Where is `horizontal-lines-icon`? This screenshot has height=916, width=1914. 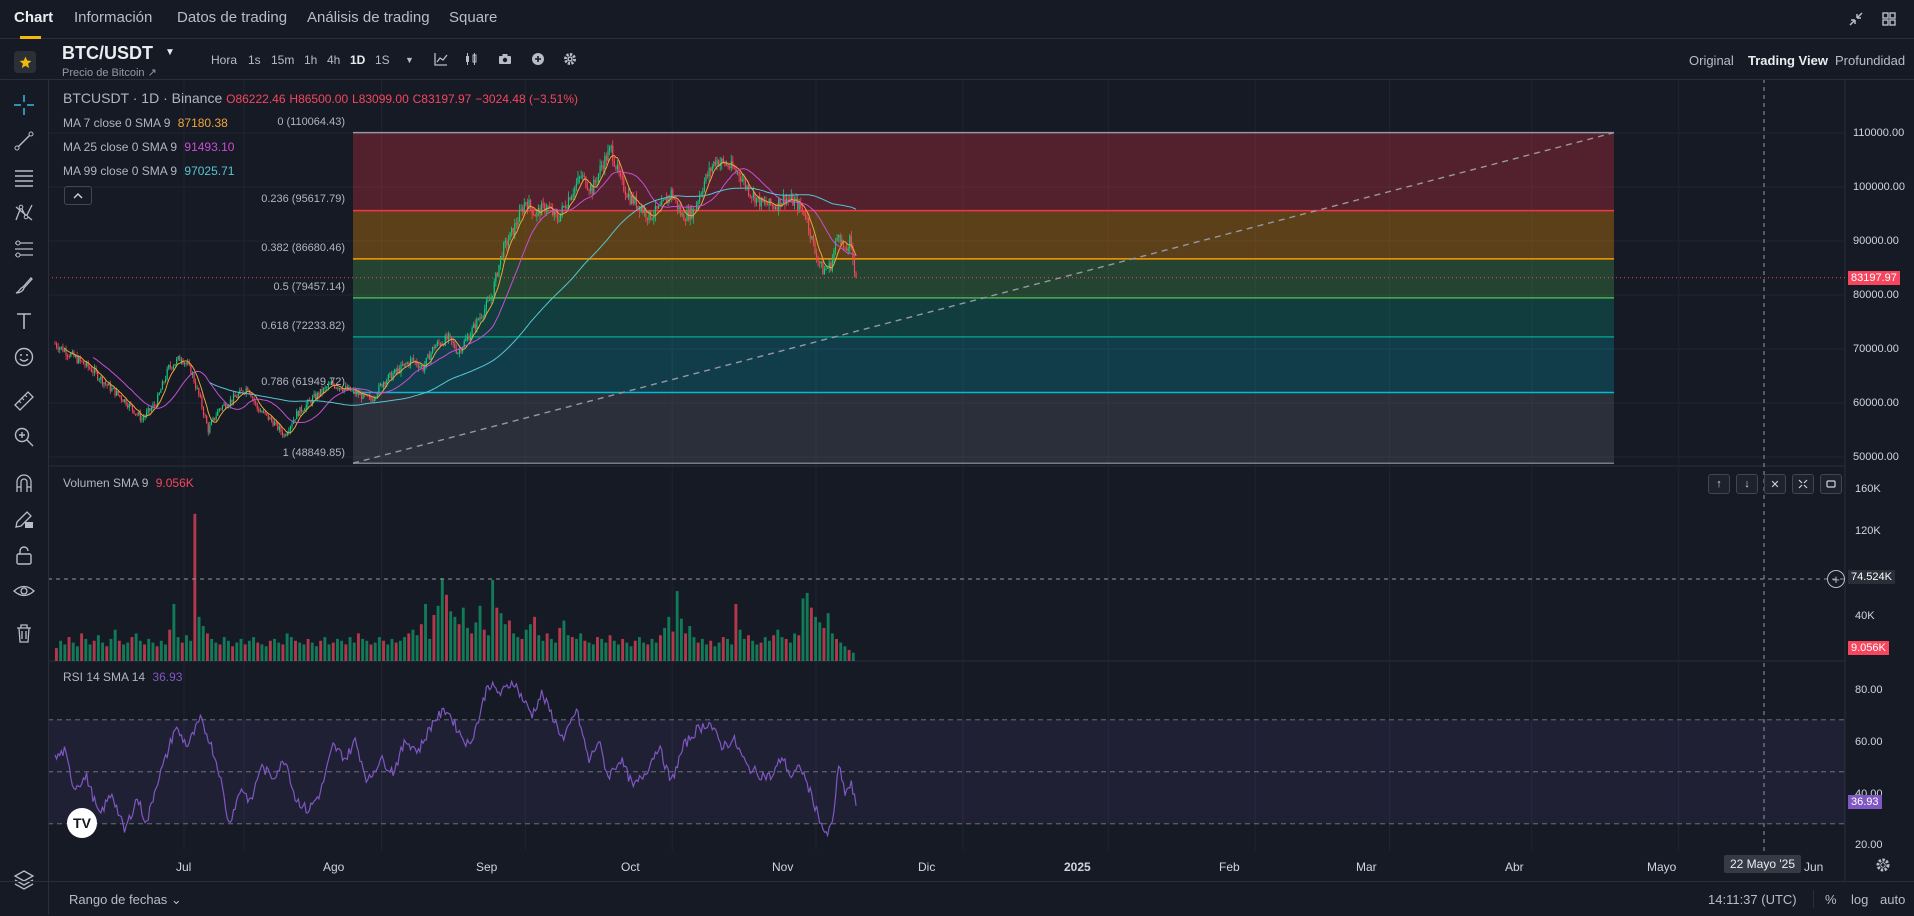
horizontal-lines-icon is located at coordinates (24, 177).